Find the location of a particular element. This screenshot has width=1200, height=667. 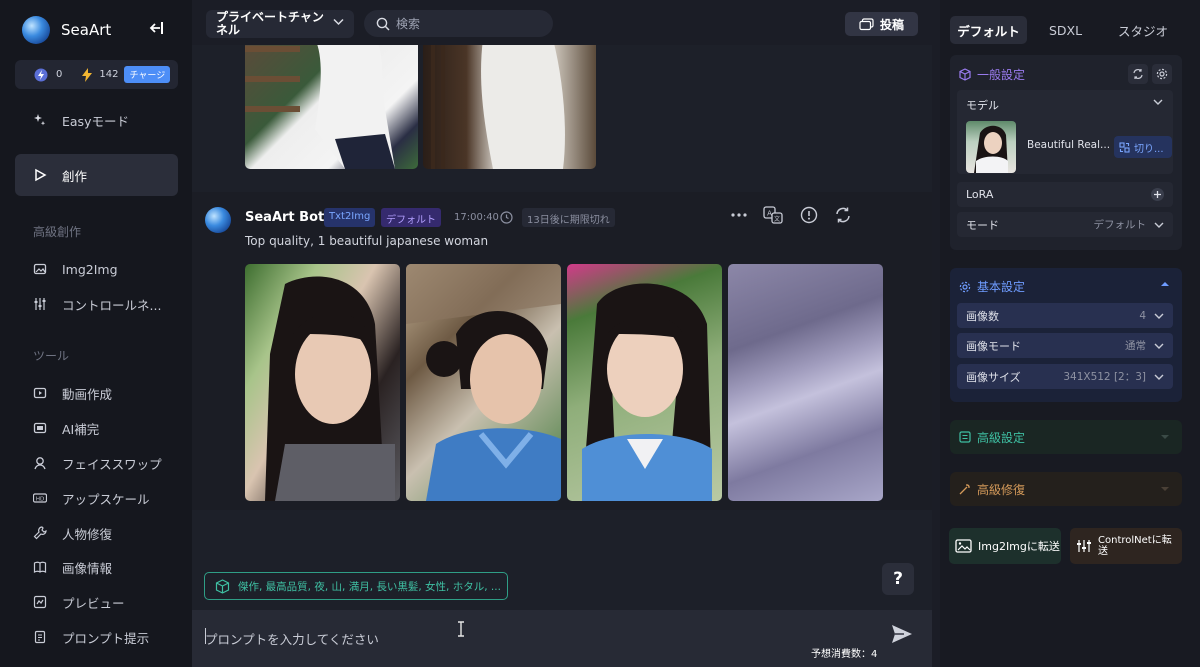

send-to-controlnet-label-line1: ControlNetに転 is located at coordinates (1135, 540).